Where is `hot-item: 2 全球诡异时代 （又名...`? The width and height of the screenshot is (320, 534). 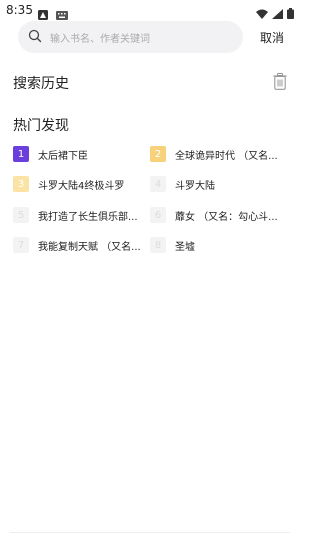
hot-item: 2 全球诡异时代 （又名... is located at coordinates (217, 154).